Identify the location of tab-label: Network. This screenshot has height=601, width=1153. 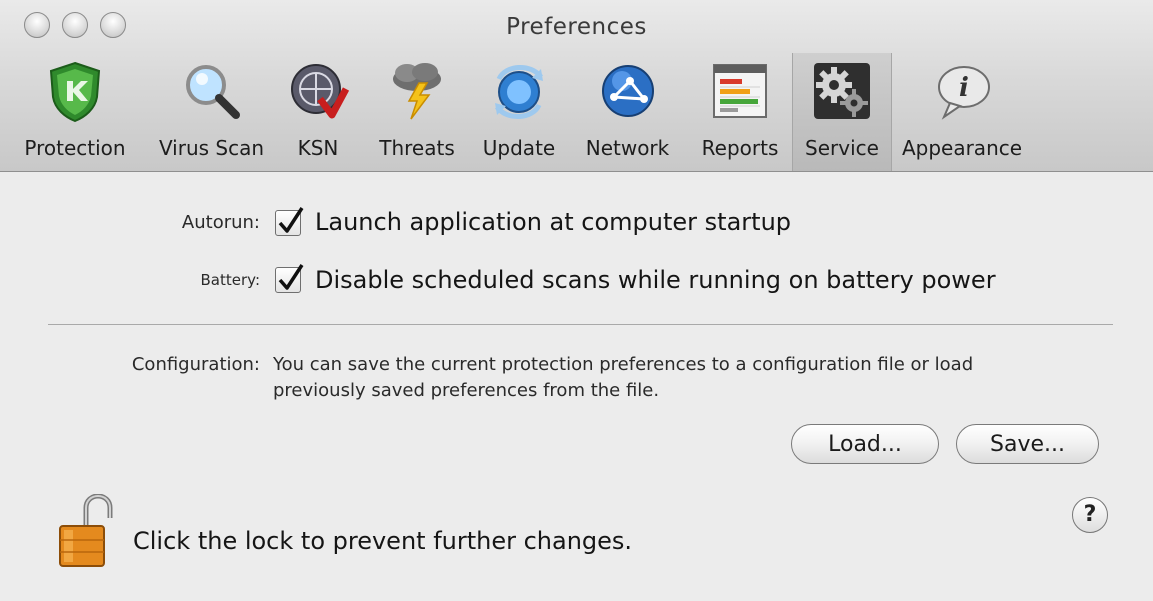
(627, 148).